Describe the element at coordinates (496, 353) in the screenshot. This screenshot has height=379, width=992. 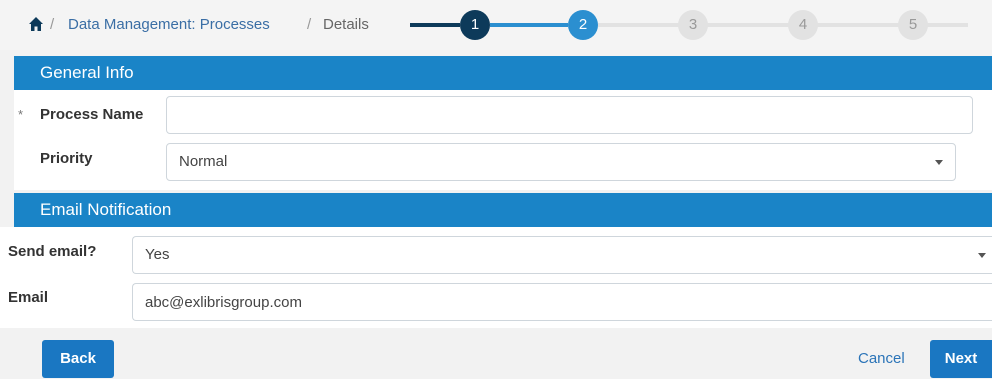
I see `footer-bar: Back Cancel Next` at that location.